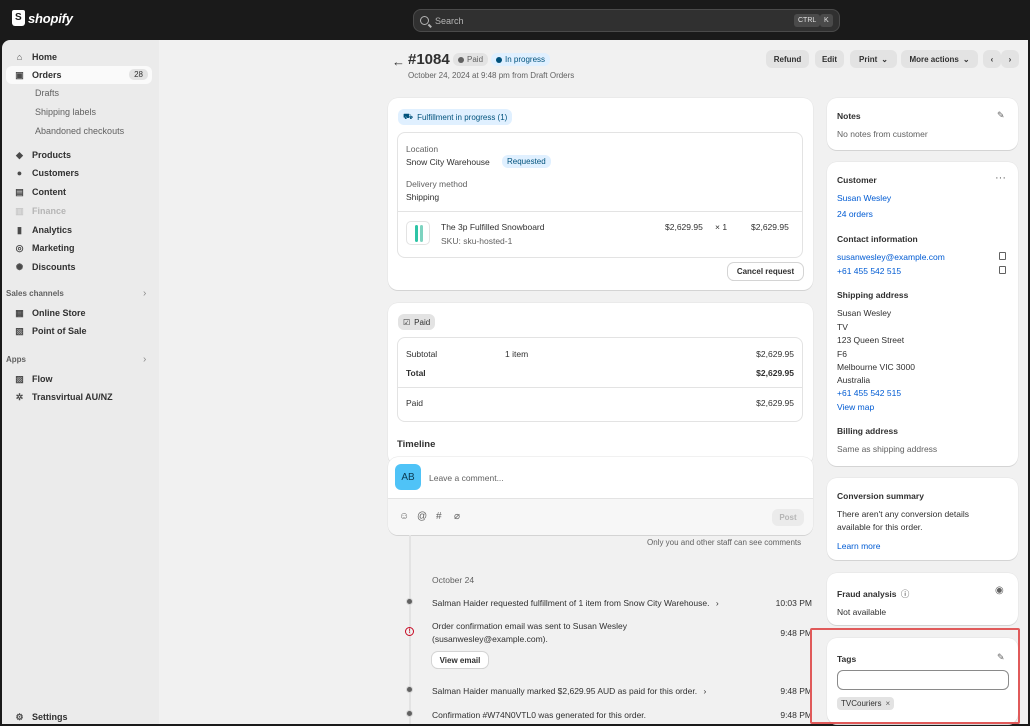 Image resolution: width=1030 pixels, height=726 pixels. What do you see at coordinates (79, 75) in the screenshot?
I see `sidebar-item-orders: ▣ Orders 28` at bounding box center [79, 75].